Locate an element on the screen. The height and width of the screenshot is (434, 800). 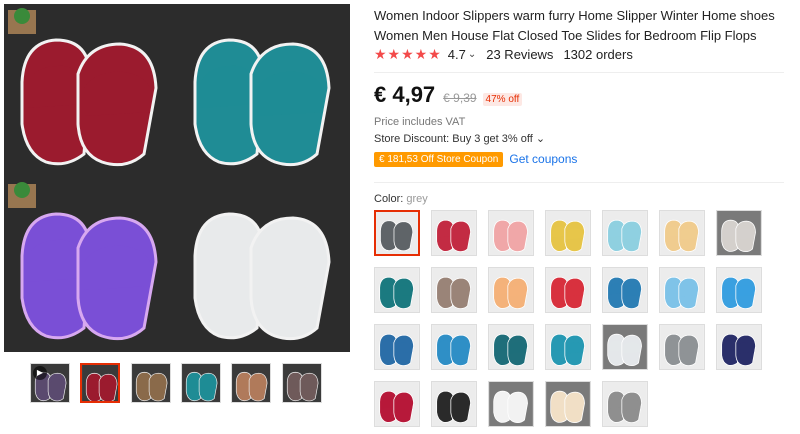
rating-stars: ★★★★★ is located at coordinates (408, 53).